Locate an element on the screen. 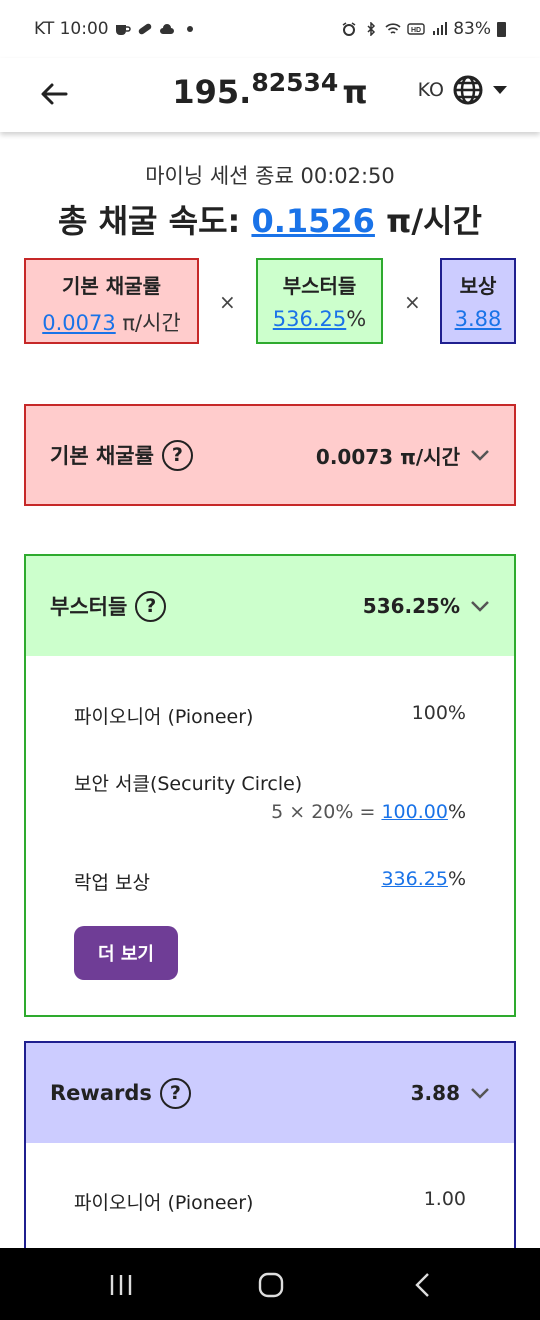 This screenshot has width=540, height=1320. battery-percent: 83% is located at coordinates (472, 29).